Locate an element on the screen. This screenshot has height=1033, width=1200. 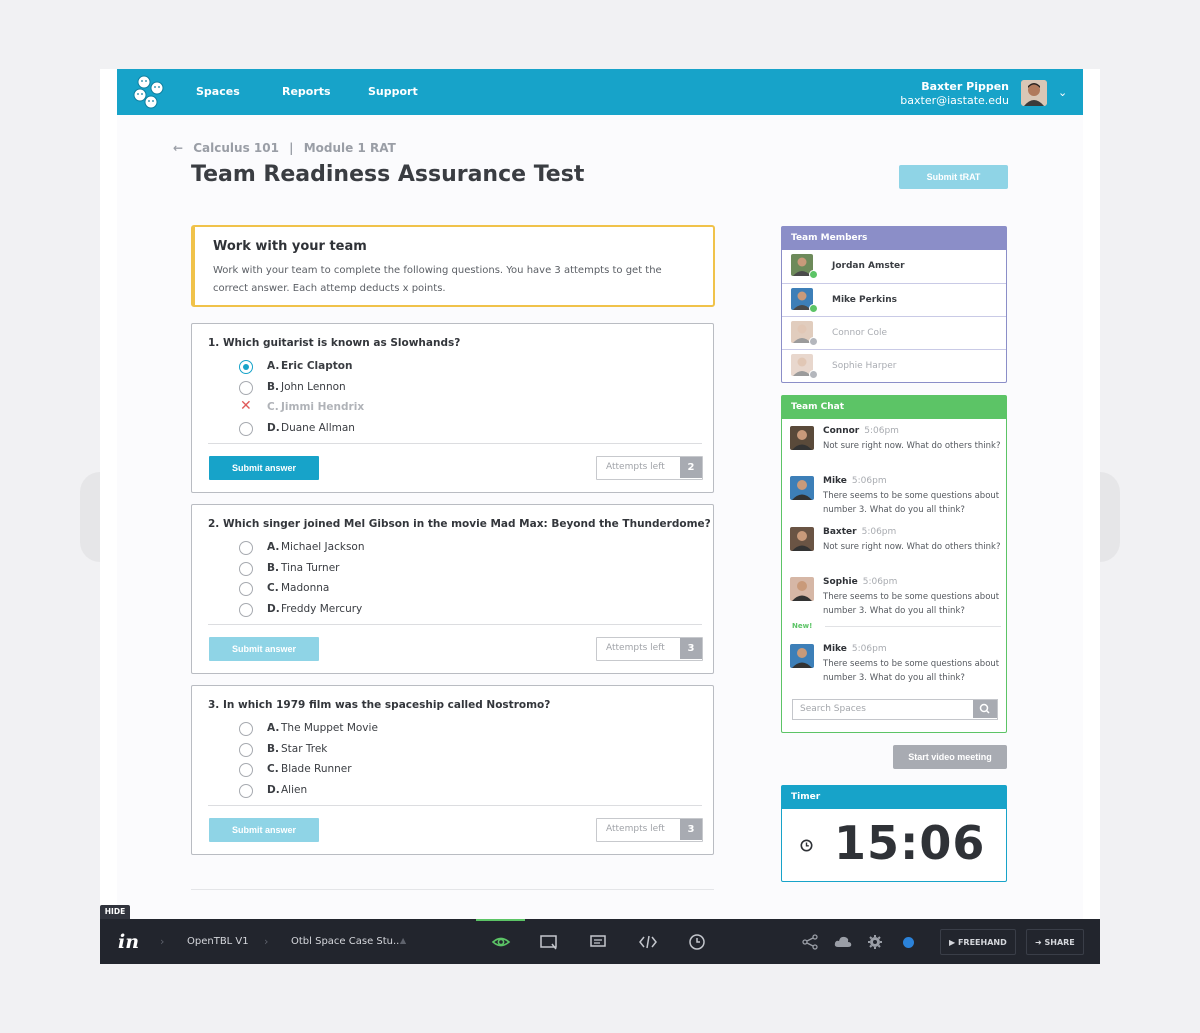
project-name: OpenTBL V1 is located at coordinates (218, 941).